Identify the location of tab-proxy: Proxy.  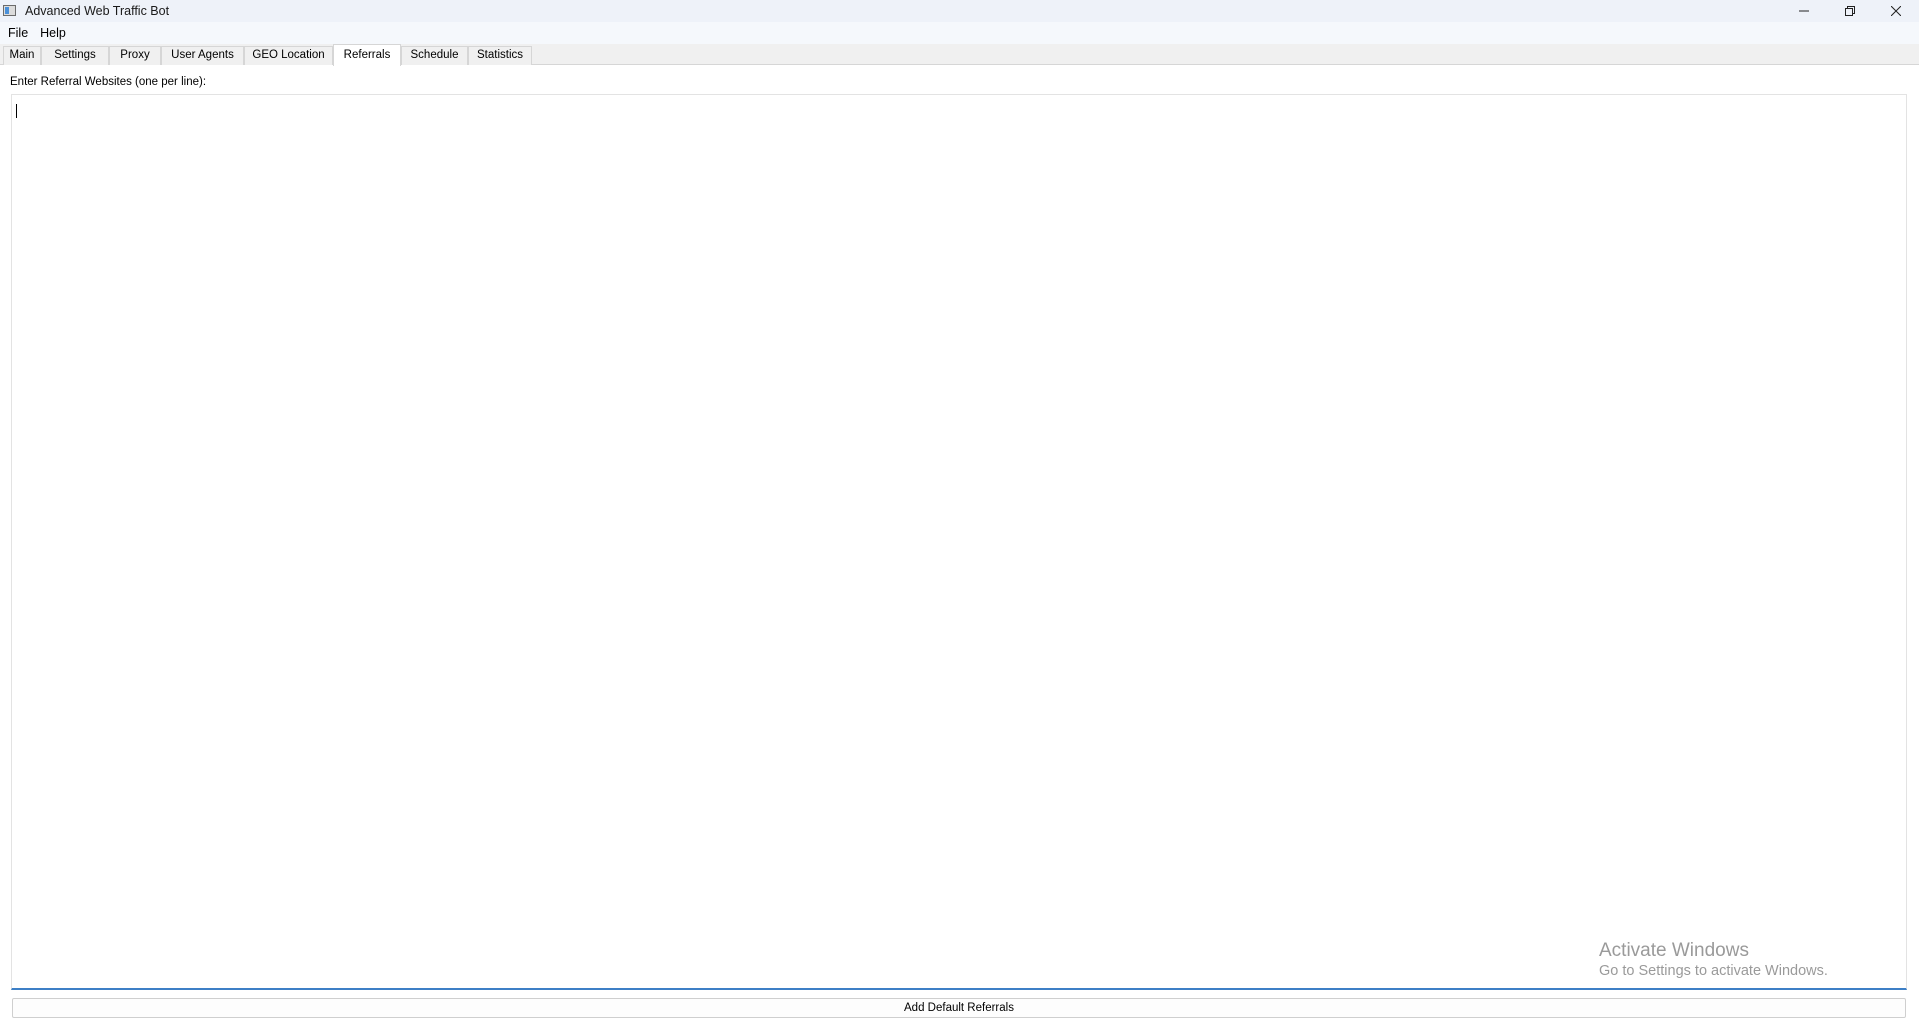
(135, 55).